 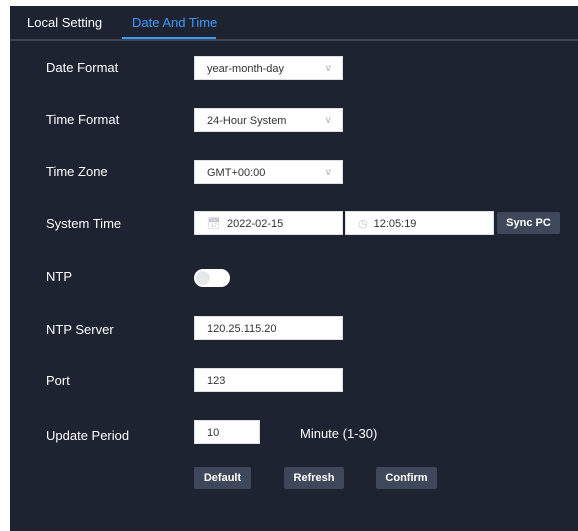 I want to click on date-format-select: year-month-day ∨, so click(x=268, y=68).